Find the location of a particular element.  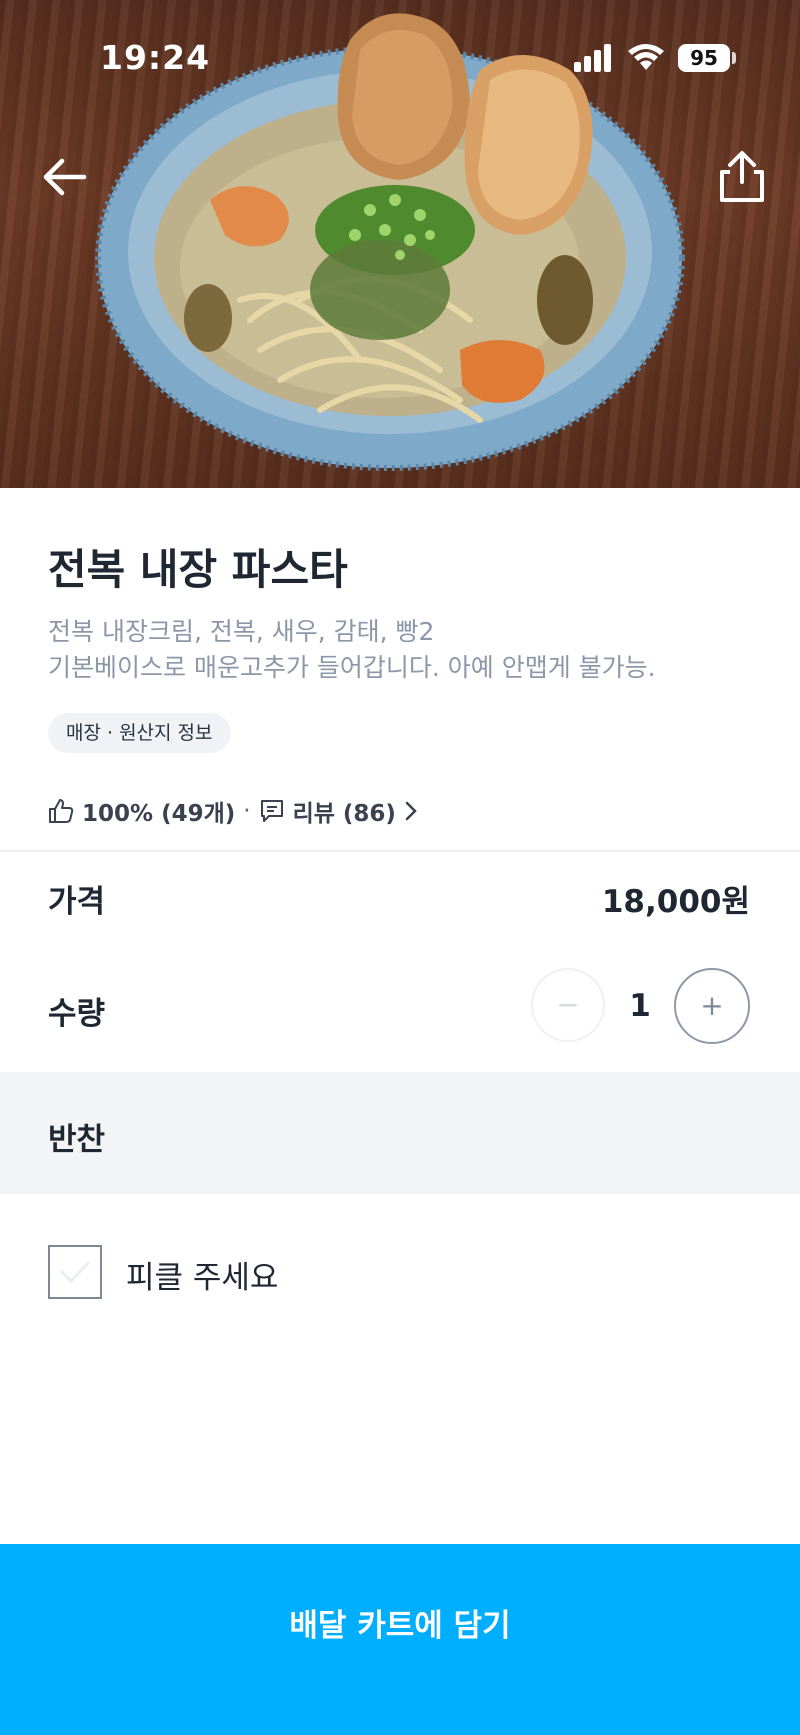

status-time: 19:24 is located at coordinates (155, 57).